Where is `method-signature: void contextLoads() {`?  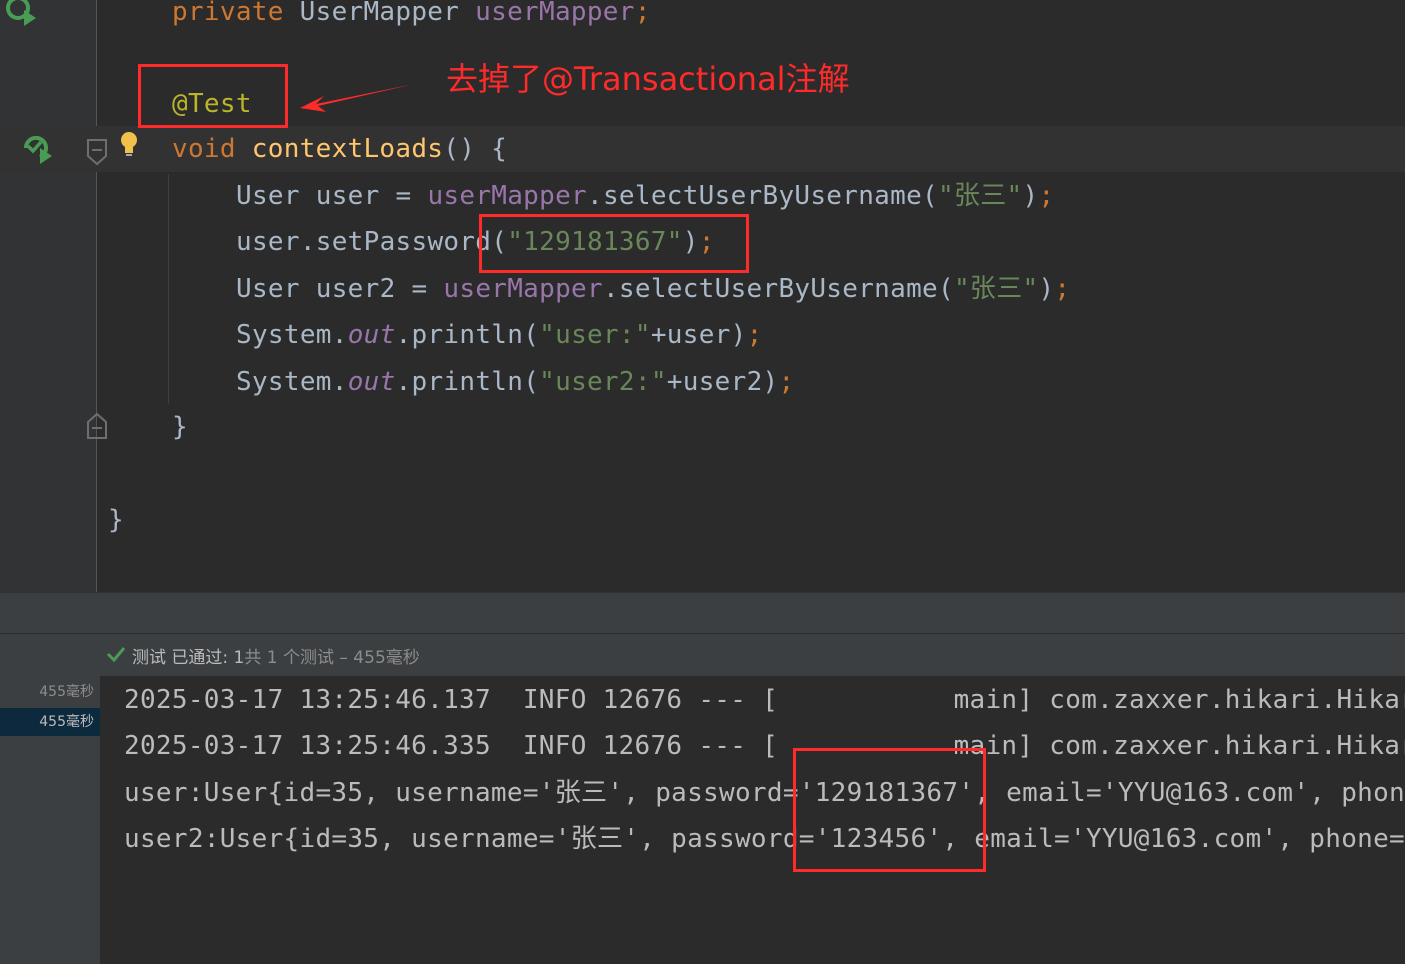
method-signature: void contextLoads() { is located at coordinates (339, 149).